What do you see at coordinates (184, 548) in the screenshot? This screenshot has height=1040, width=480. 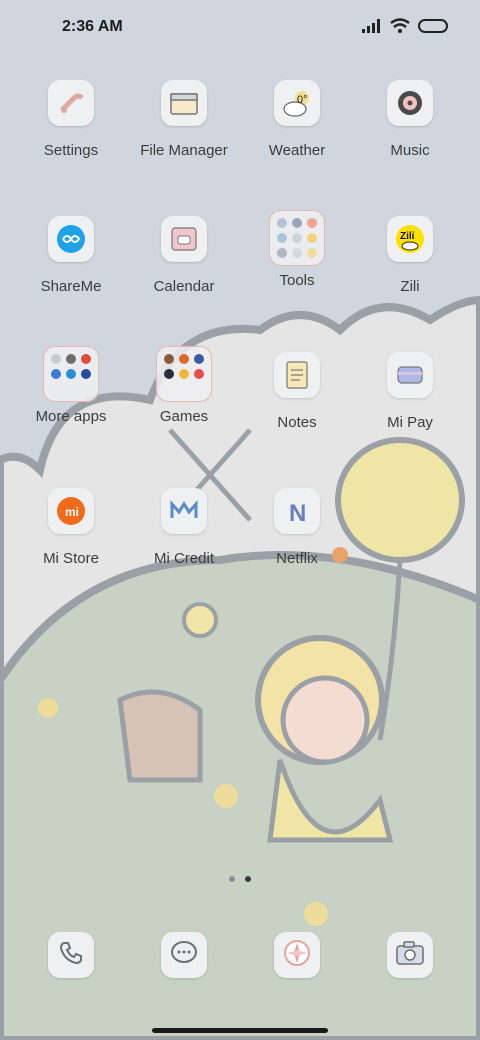 I see `app-mi-credit: Mi Credit` at bounding box center [184, 548].